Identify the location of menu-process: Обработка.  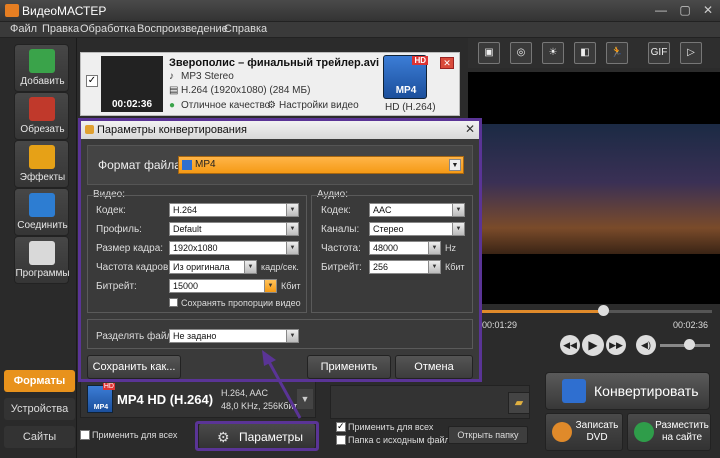
(107, 29).